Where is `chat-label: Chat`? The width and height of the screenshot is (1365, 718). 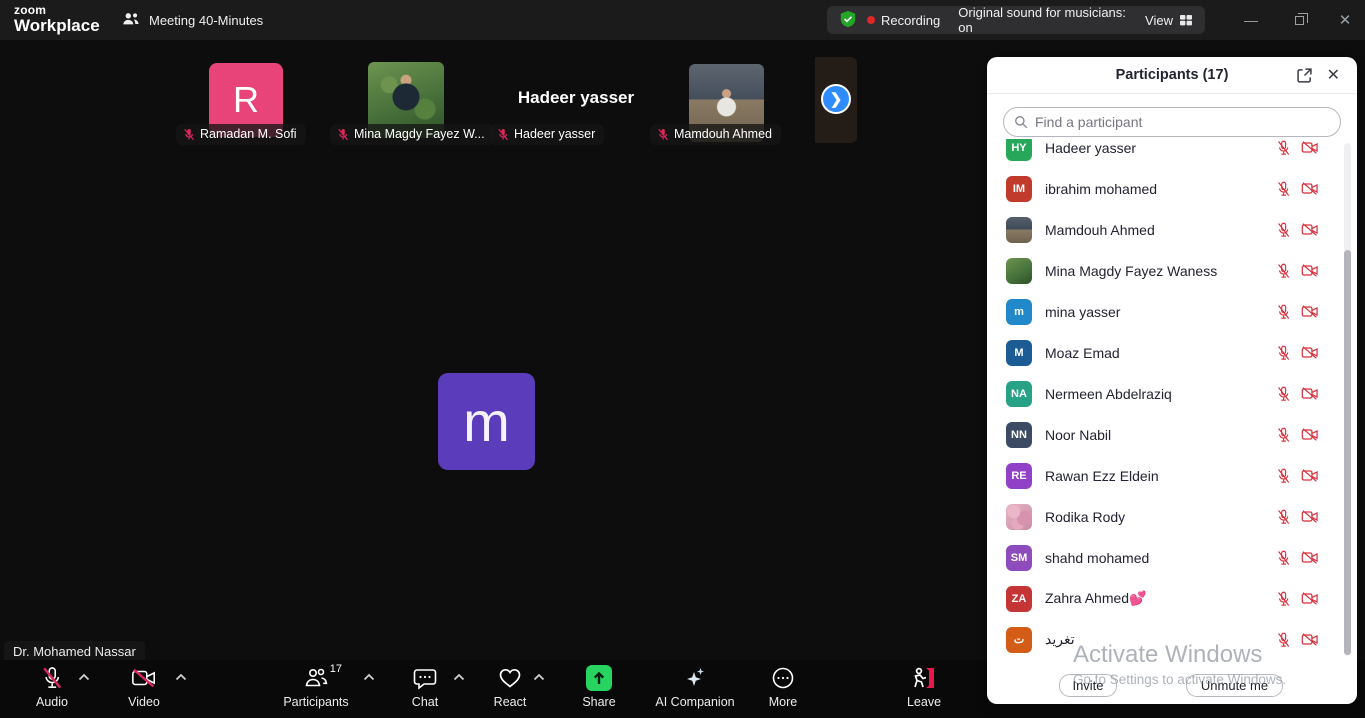 chat-label: Chat is located at coordinates (425, 702).